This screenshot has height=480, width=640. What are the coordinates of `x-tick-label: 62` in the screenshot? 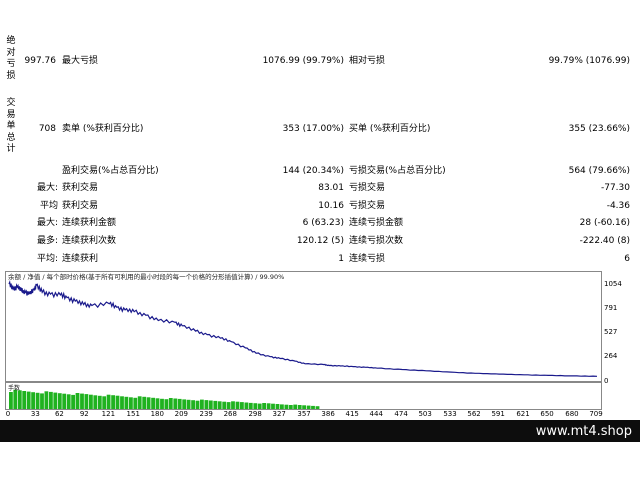 It's located at (59, 414).